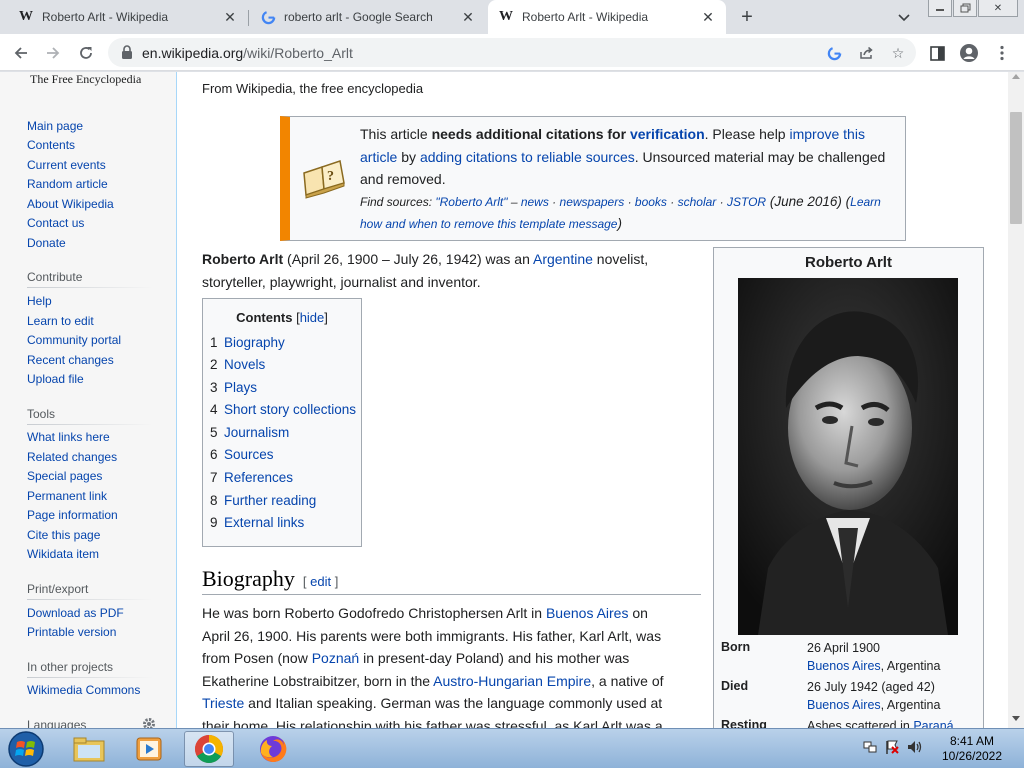 The height and width of the screenshot is (768, 1024). Describe the element at coordinates (587, 613) in the screenshot. I see `buenos-aires-link: Buenos Aires` at that location.